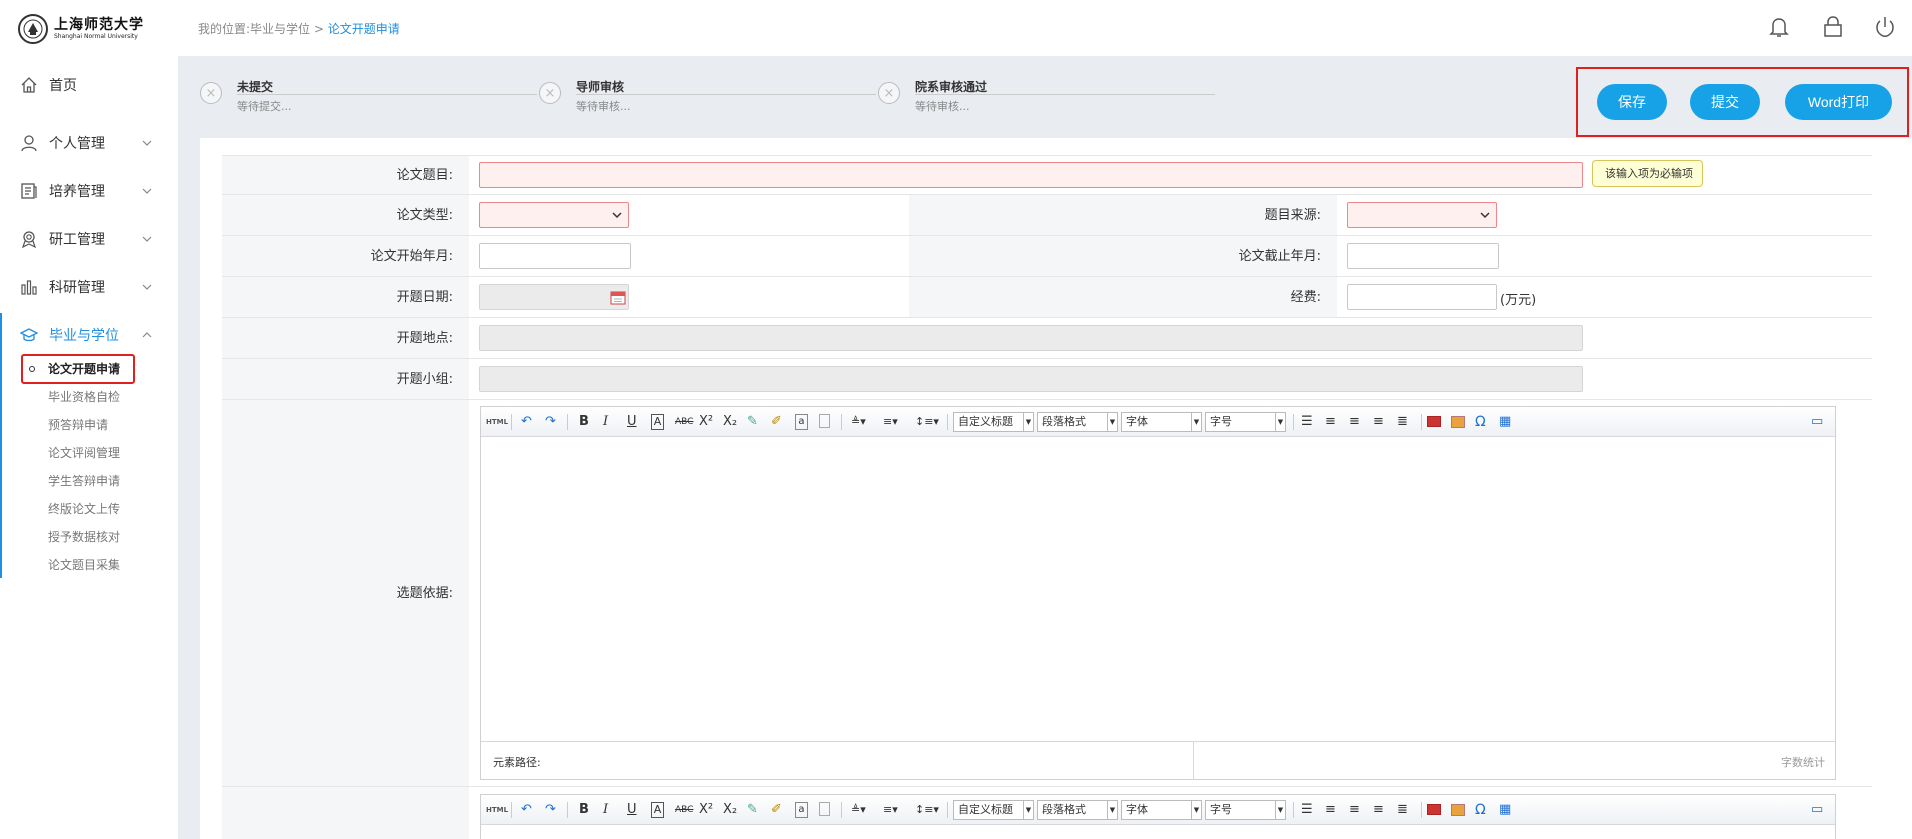 The width and height of the screenshot is (1912, 839). What do you see at coordinates (89, 143) in the screenshot?
I see `nav-personal: 个人管理` at bounding box center [89, 143].